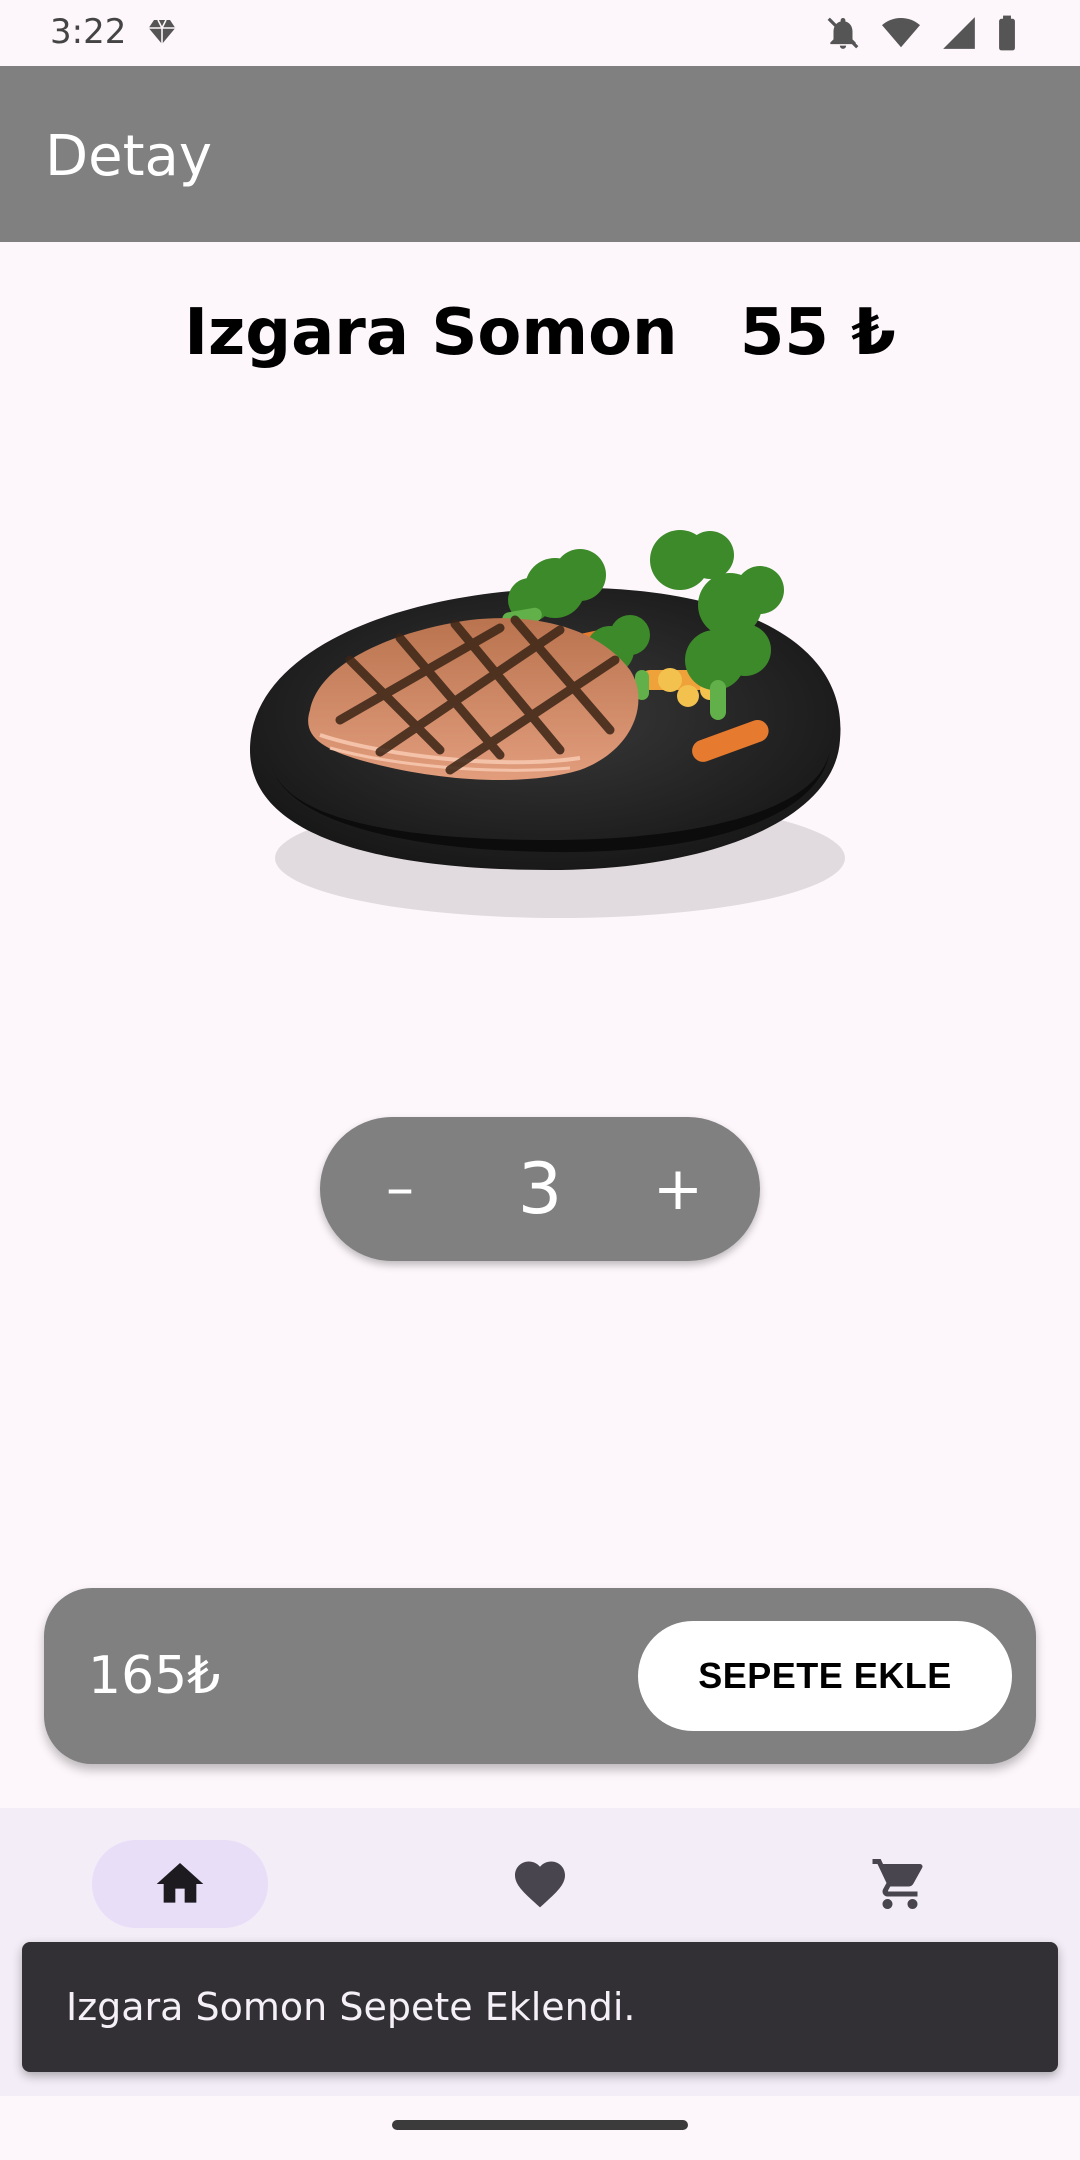 The width and height of the screenshot is (1080, 2160). I want to click on quantity-stepper: – 3 +, so click(540, 1189).